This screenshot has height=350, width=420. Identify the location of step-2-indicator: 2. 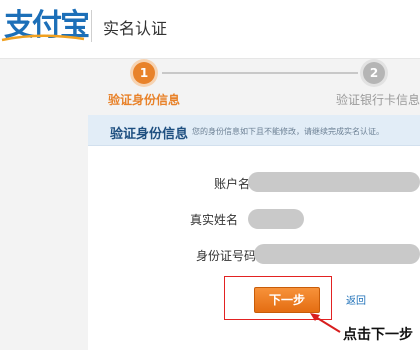
(374, 73).